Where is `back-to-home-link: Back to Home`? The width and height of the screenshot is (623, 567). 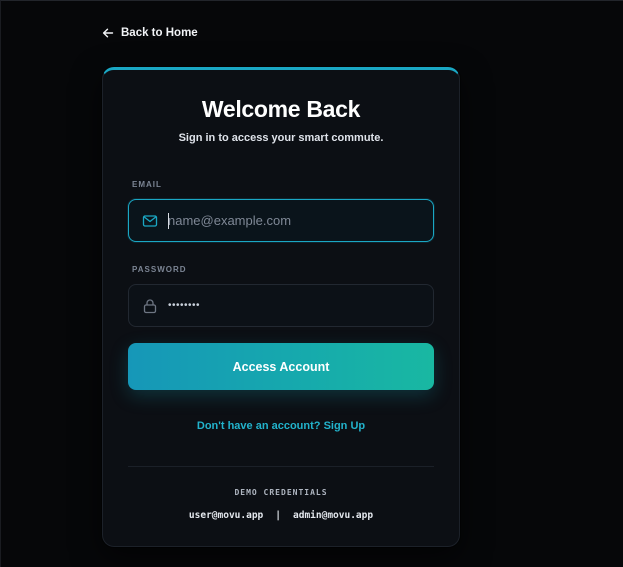
back-to-home-link: Back to Home is located at coordinates (150, 33).